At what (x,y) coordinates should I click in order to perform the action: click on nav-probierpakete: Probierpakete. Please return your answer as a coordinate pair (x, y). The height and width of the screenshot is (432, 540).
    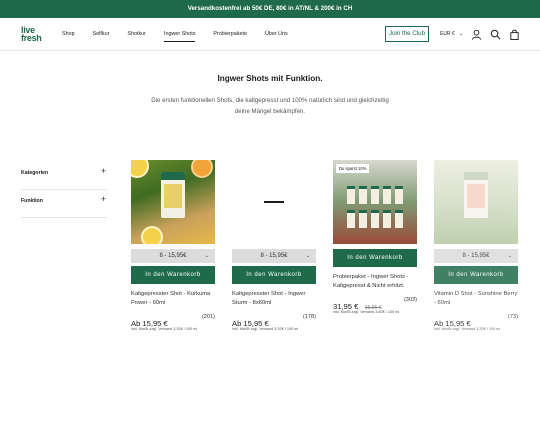
    Looking at the image, I should click on (230, 34).